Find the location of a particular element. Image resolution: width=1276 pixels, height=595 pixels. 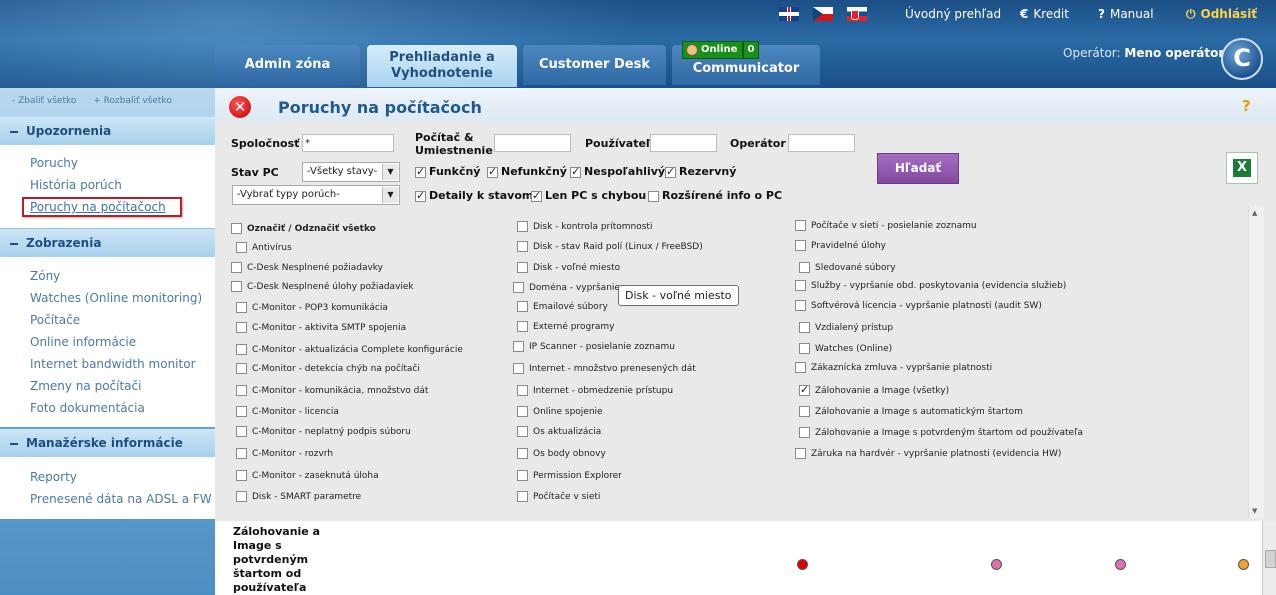

tab-admin-zone: Admin zóna is located at coordinates (287, 65).